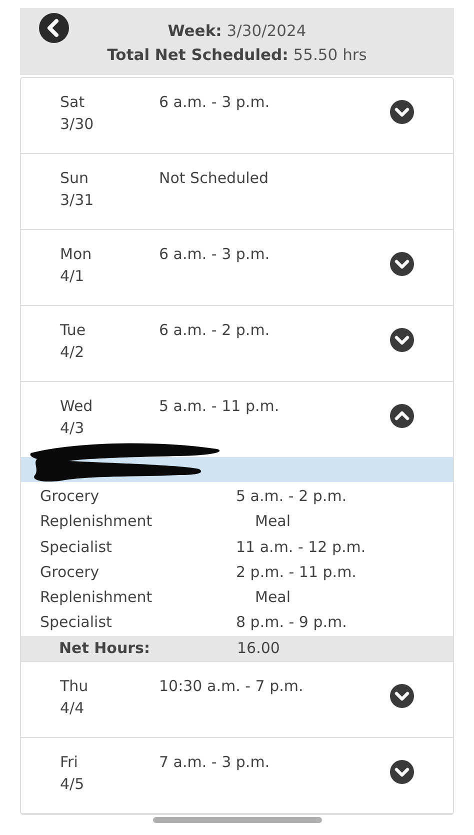 This screenshot has width=474, height=835. What do you see at coordinates (75, 685) in the screenshot?
I see `day-name: Thu` at bounding box center [75, 685].